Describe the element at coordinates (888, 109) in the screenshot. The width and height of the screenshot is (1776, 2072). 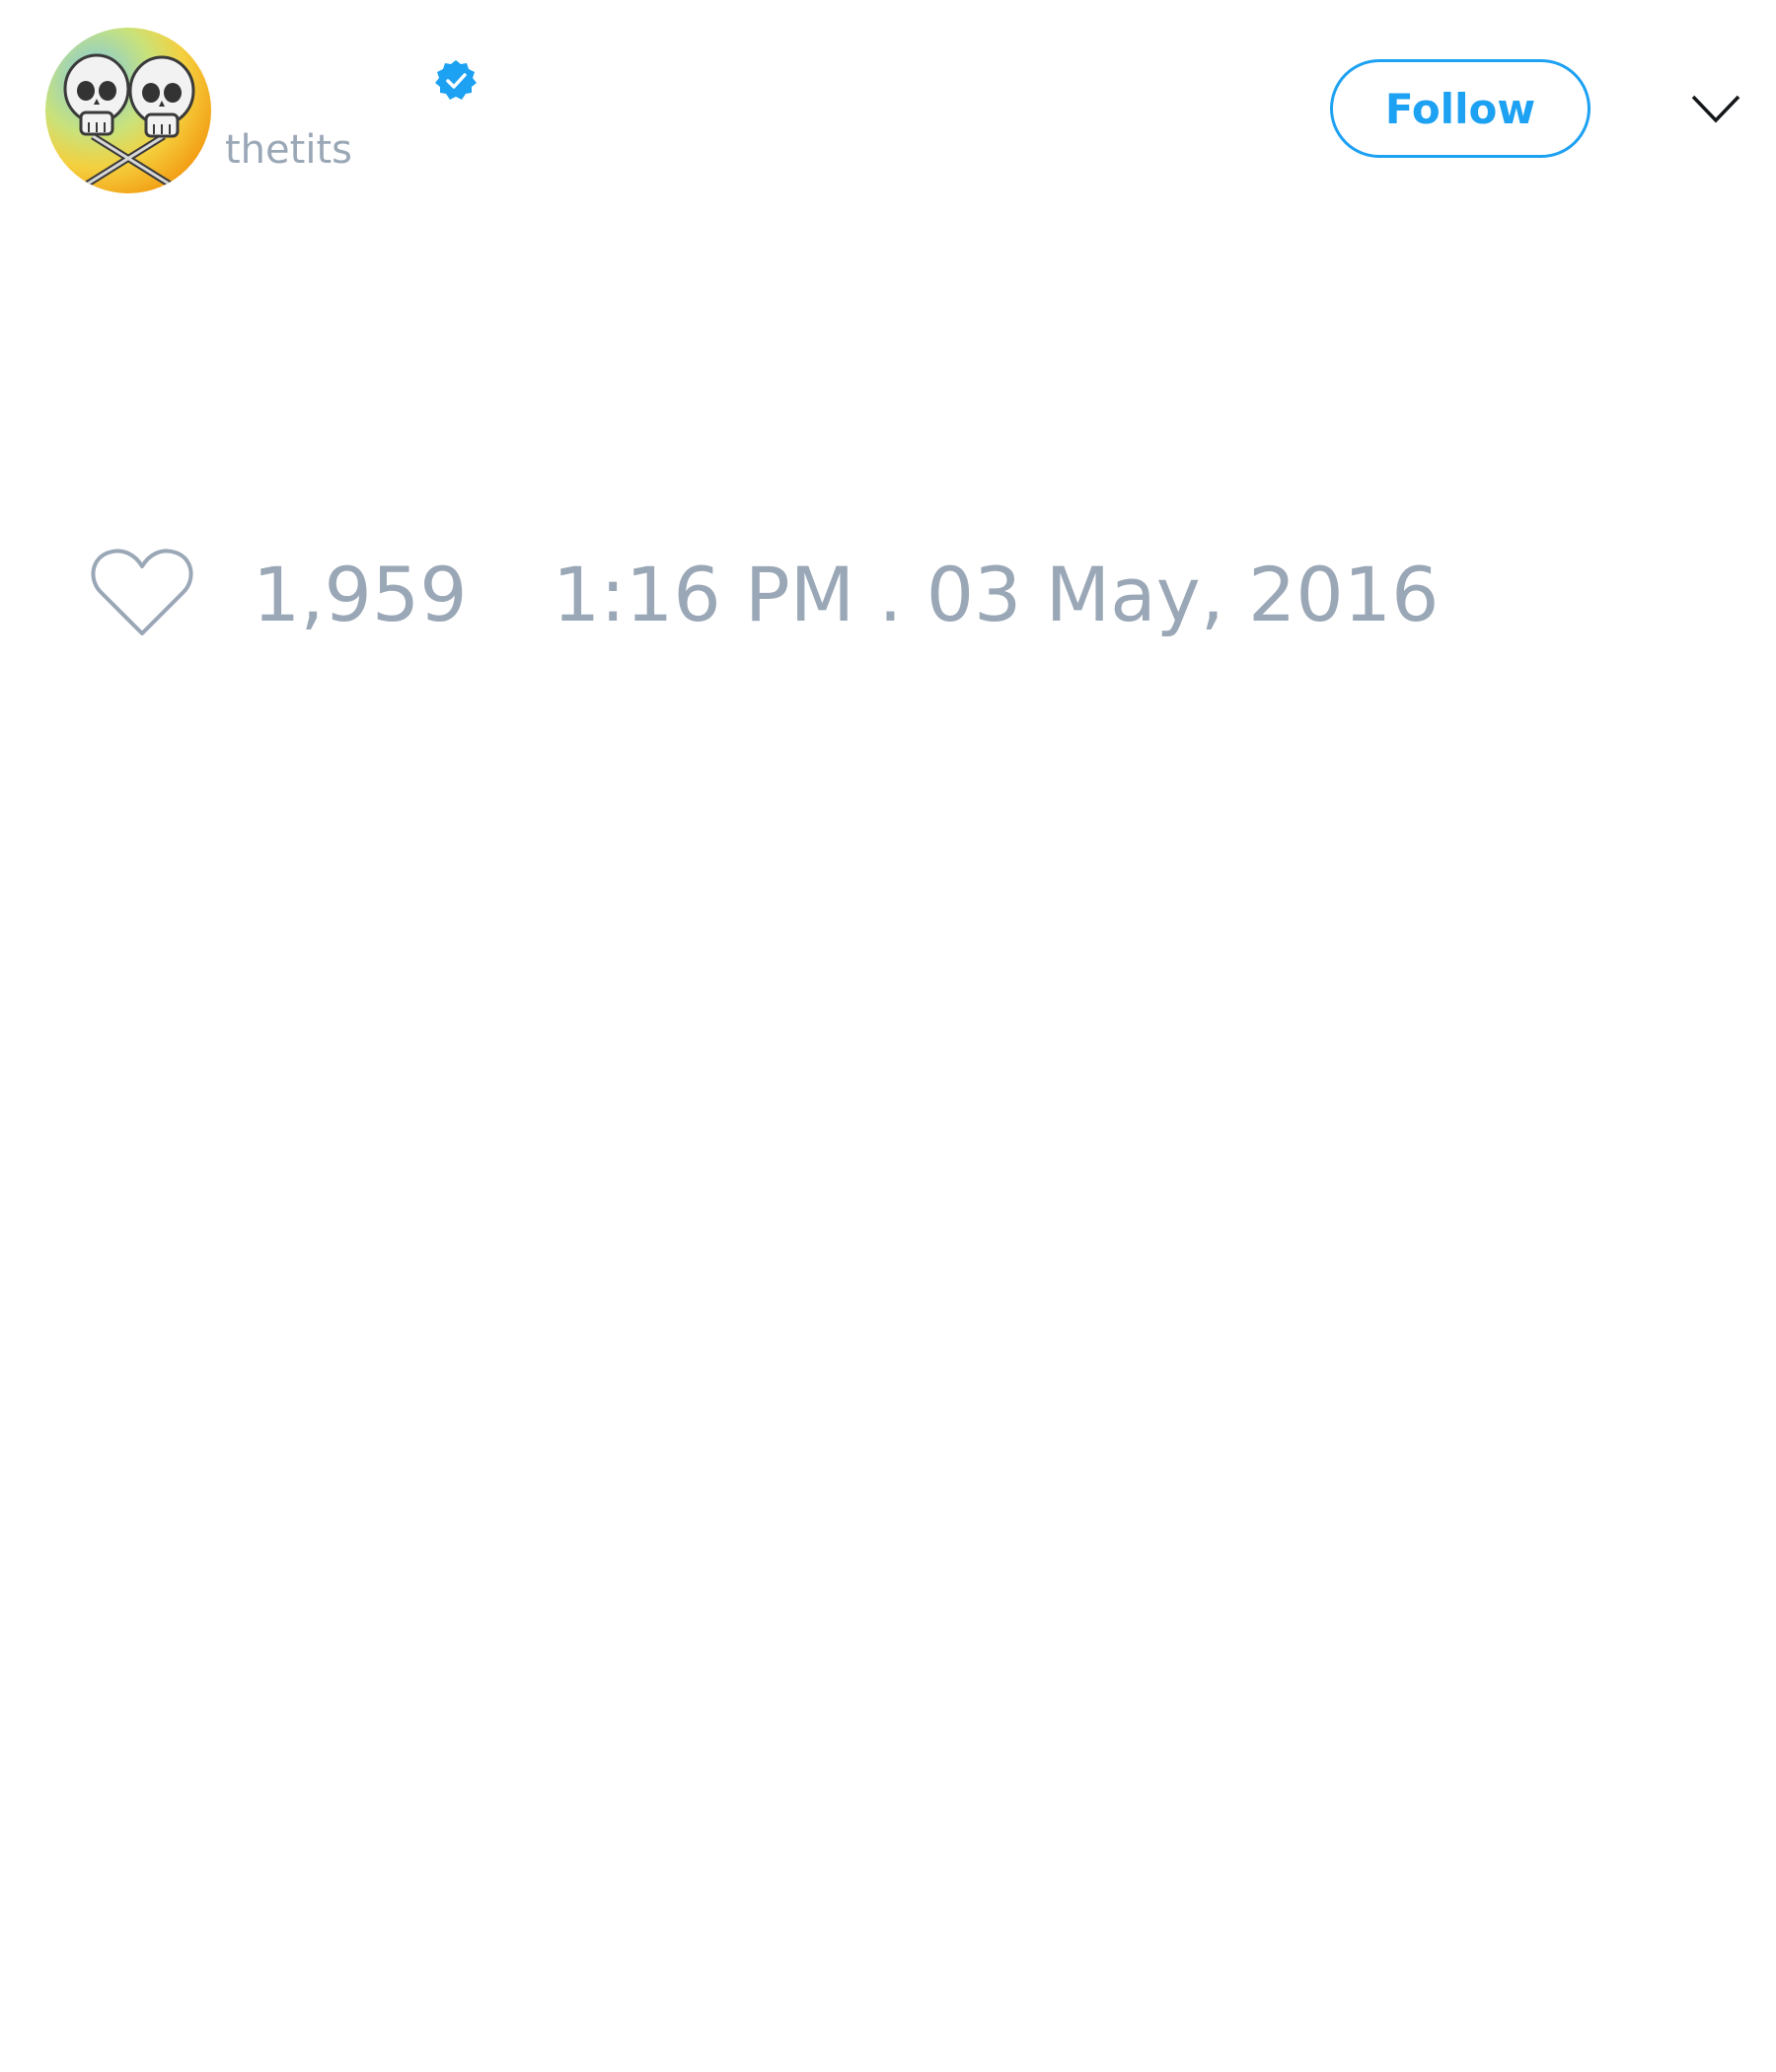
I see `tweet-header: thetits Follow` at that location.